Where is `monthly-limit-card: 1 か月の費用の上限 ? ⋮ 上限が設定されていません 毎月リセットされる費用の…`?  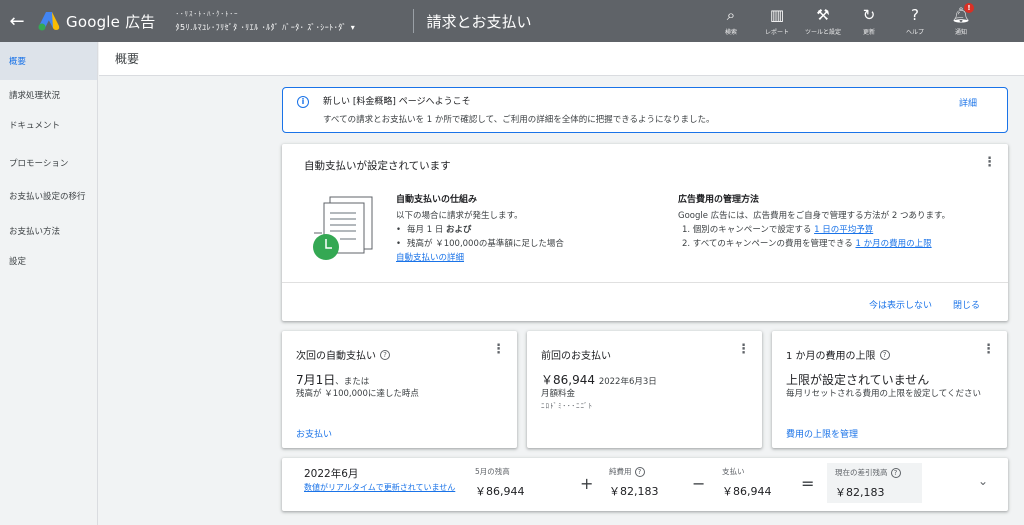
monthly-limit-card: 1 か月の費用の上限 ? ⋮ 上限が設定されていません 毎月リセットされる費用の… is located at coordinates (889, 389).